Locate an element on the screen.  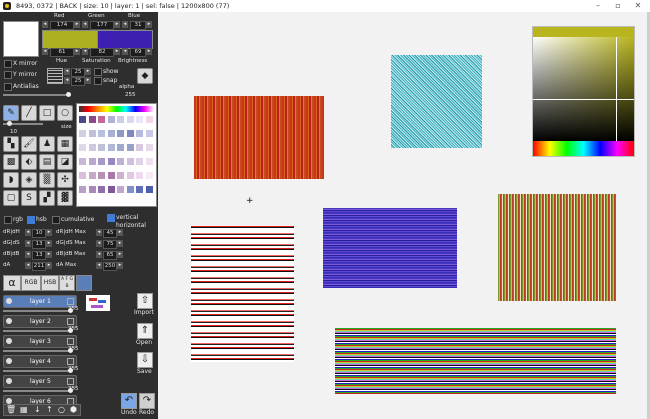
delete-layer-icon: 🗑 is located at coordinates (11, 409).